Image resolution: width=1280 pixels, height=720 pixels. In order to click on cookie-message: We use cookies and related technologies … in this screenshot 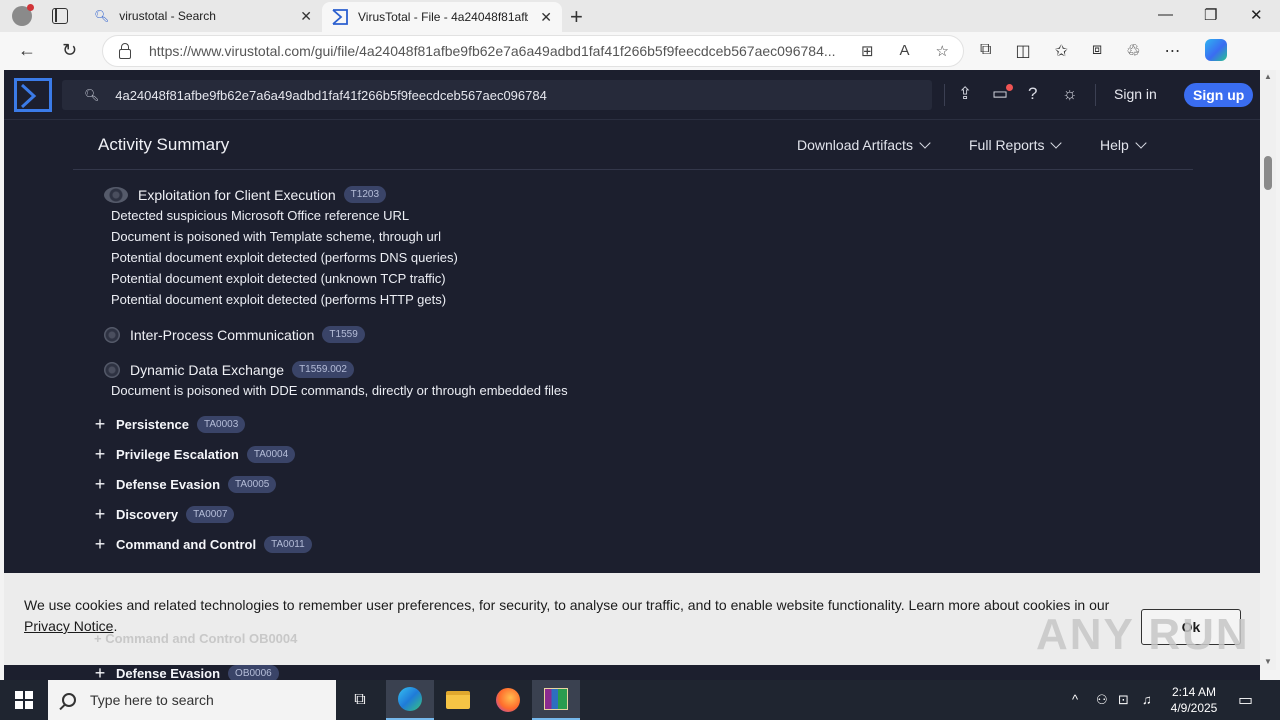, I will do `click(574, 616)`.